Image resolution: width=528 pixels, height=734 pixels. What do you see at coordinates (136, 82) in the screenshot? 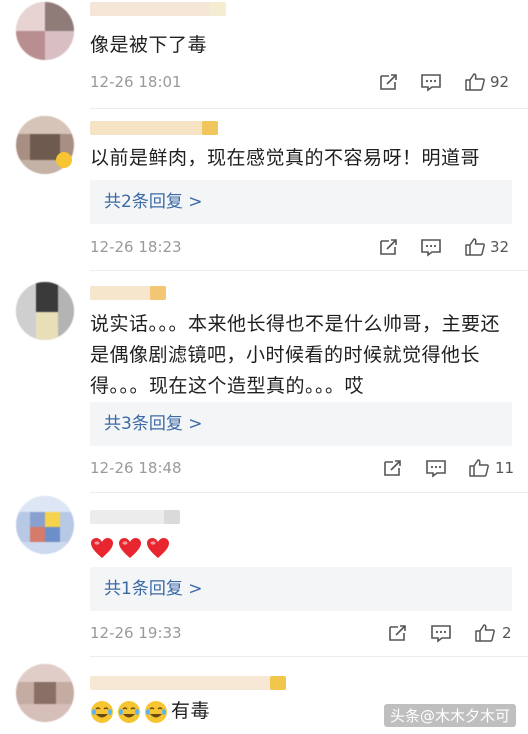
I see `comment-time: 12-26 18:01` at bounding box center [136, 82].